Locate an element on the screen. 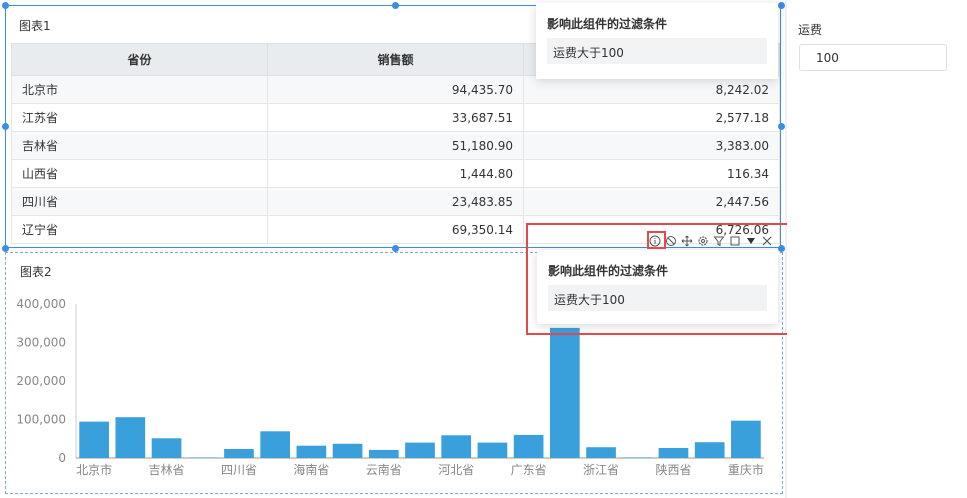 The width and height of the screenshot is (967, 498). x-tick-label: 海南省 is located at coordinates (311, 469).